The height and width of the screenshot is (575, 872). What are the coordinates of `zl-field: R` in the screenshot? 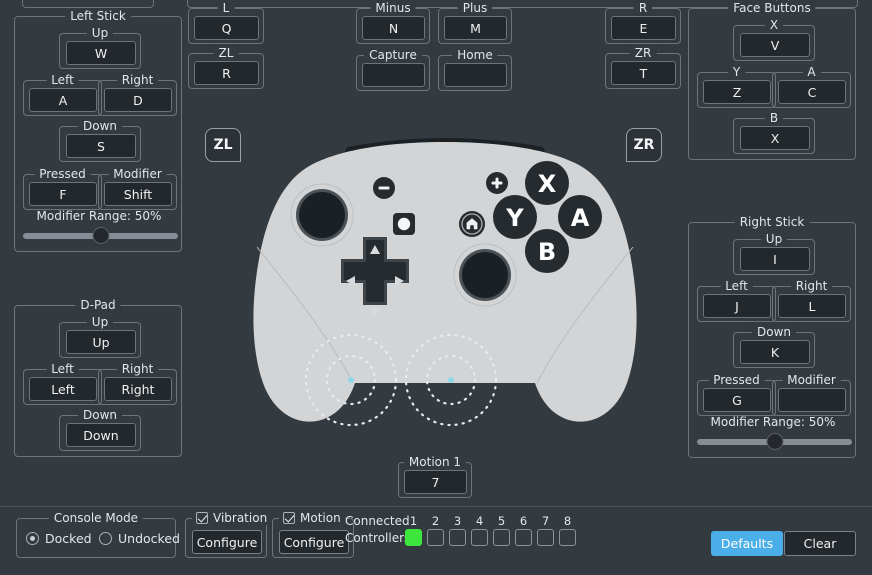 It's located at (226, 73).